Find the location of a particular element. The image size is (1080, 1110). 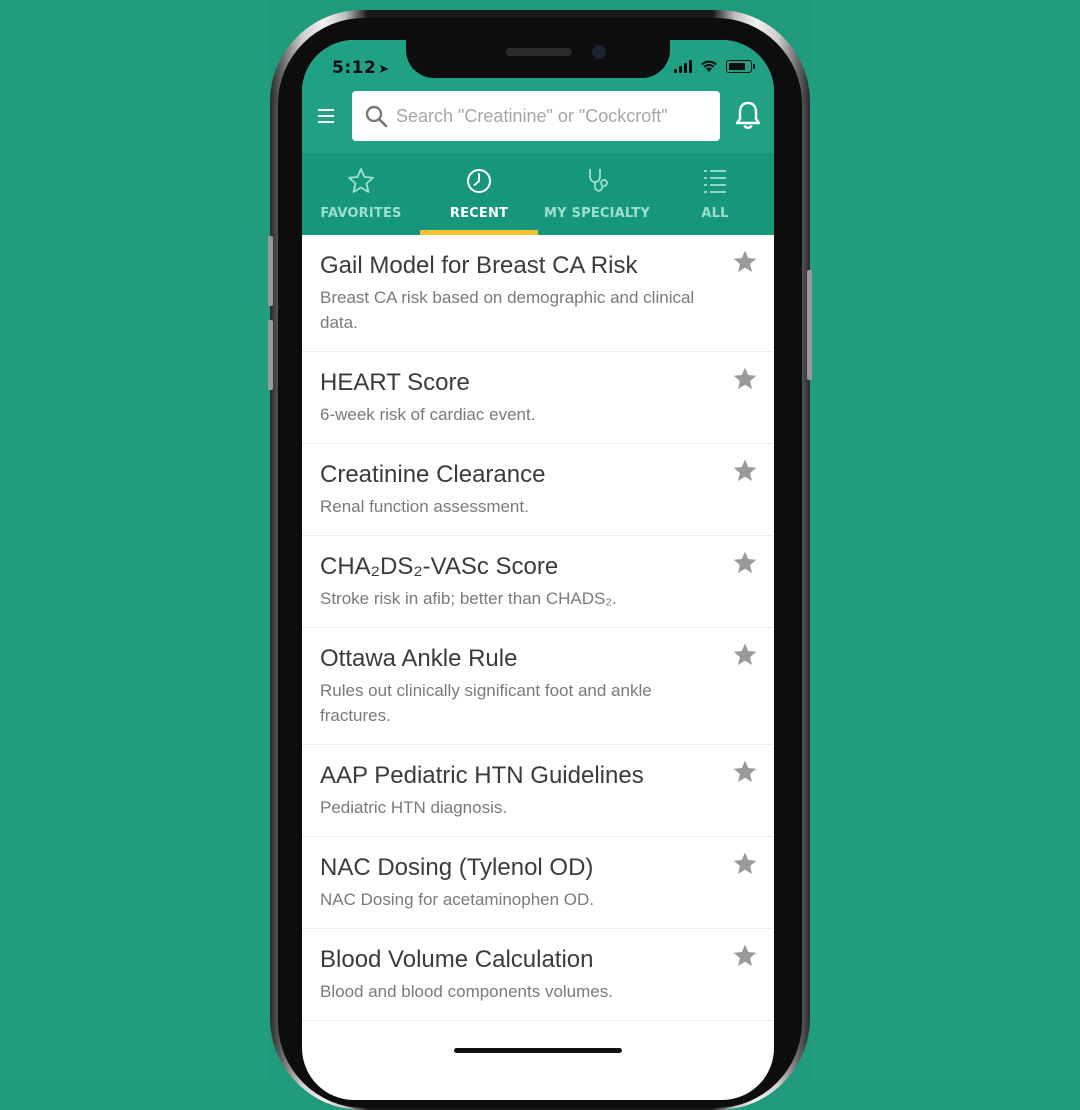

wifi-icon is located at coordinates (709, 66).